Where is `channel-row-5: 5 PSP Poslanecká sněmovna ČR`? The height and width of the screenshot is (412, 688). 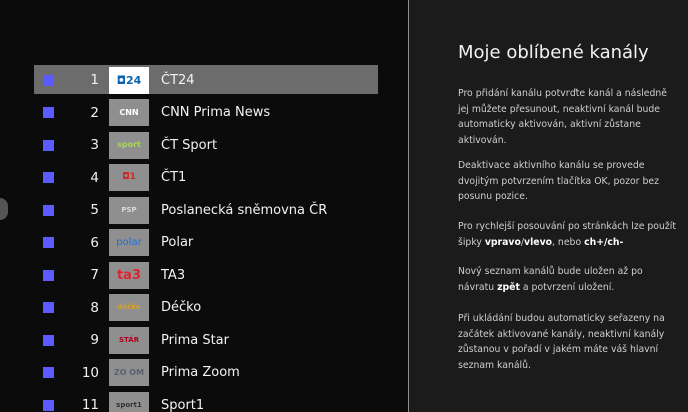 channel-row-5: 5 PSP Poslanecká sněmovna ČR is located at coordinates (206, 210).